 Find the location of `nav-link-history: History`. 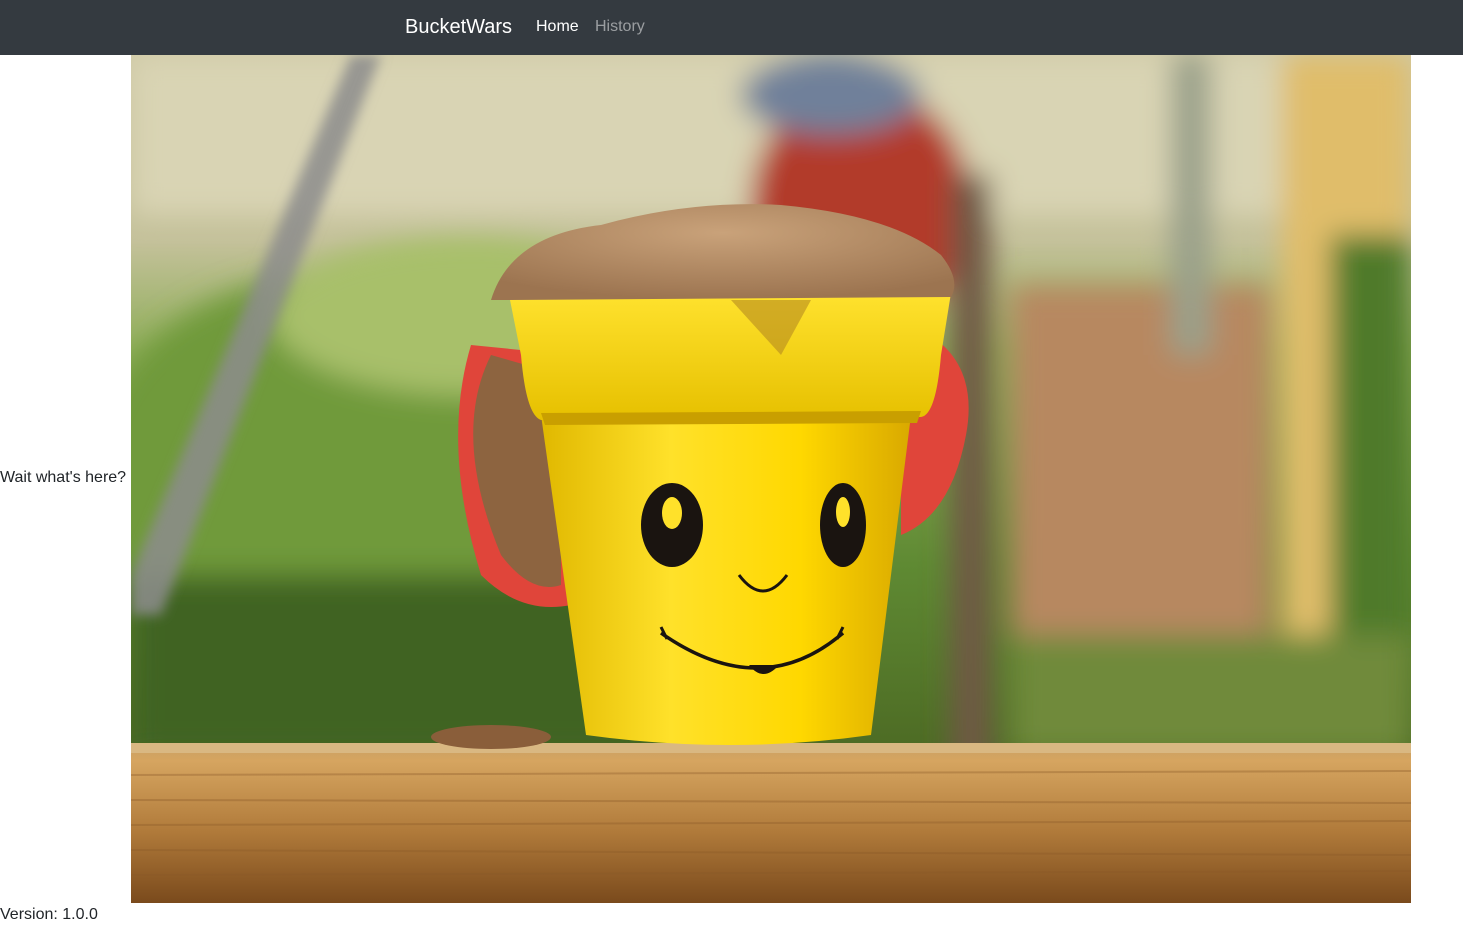

nav-link-history: History is located at coordinates (620, 27).